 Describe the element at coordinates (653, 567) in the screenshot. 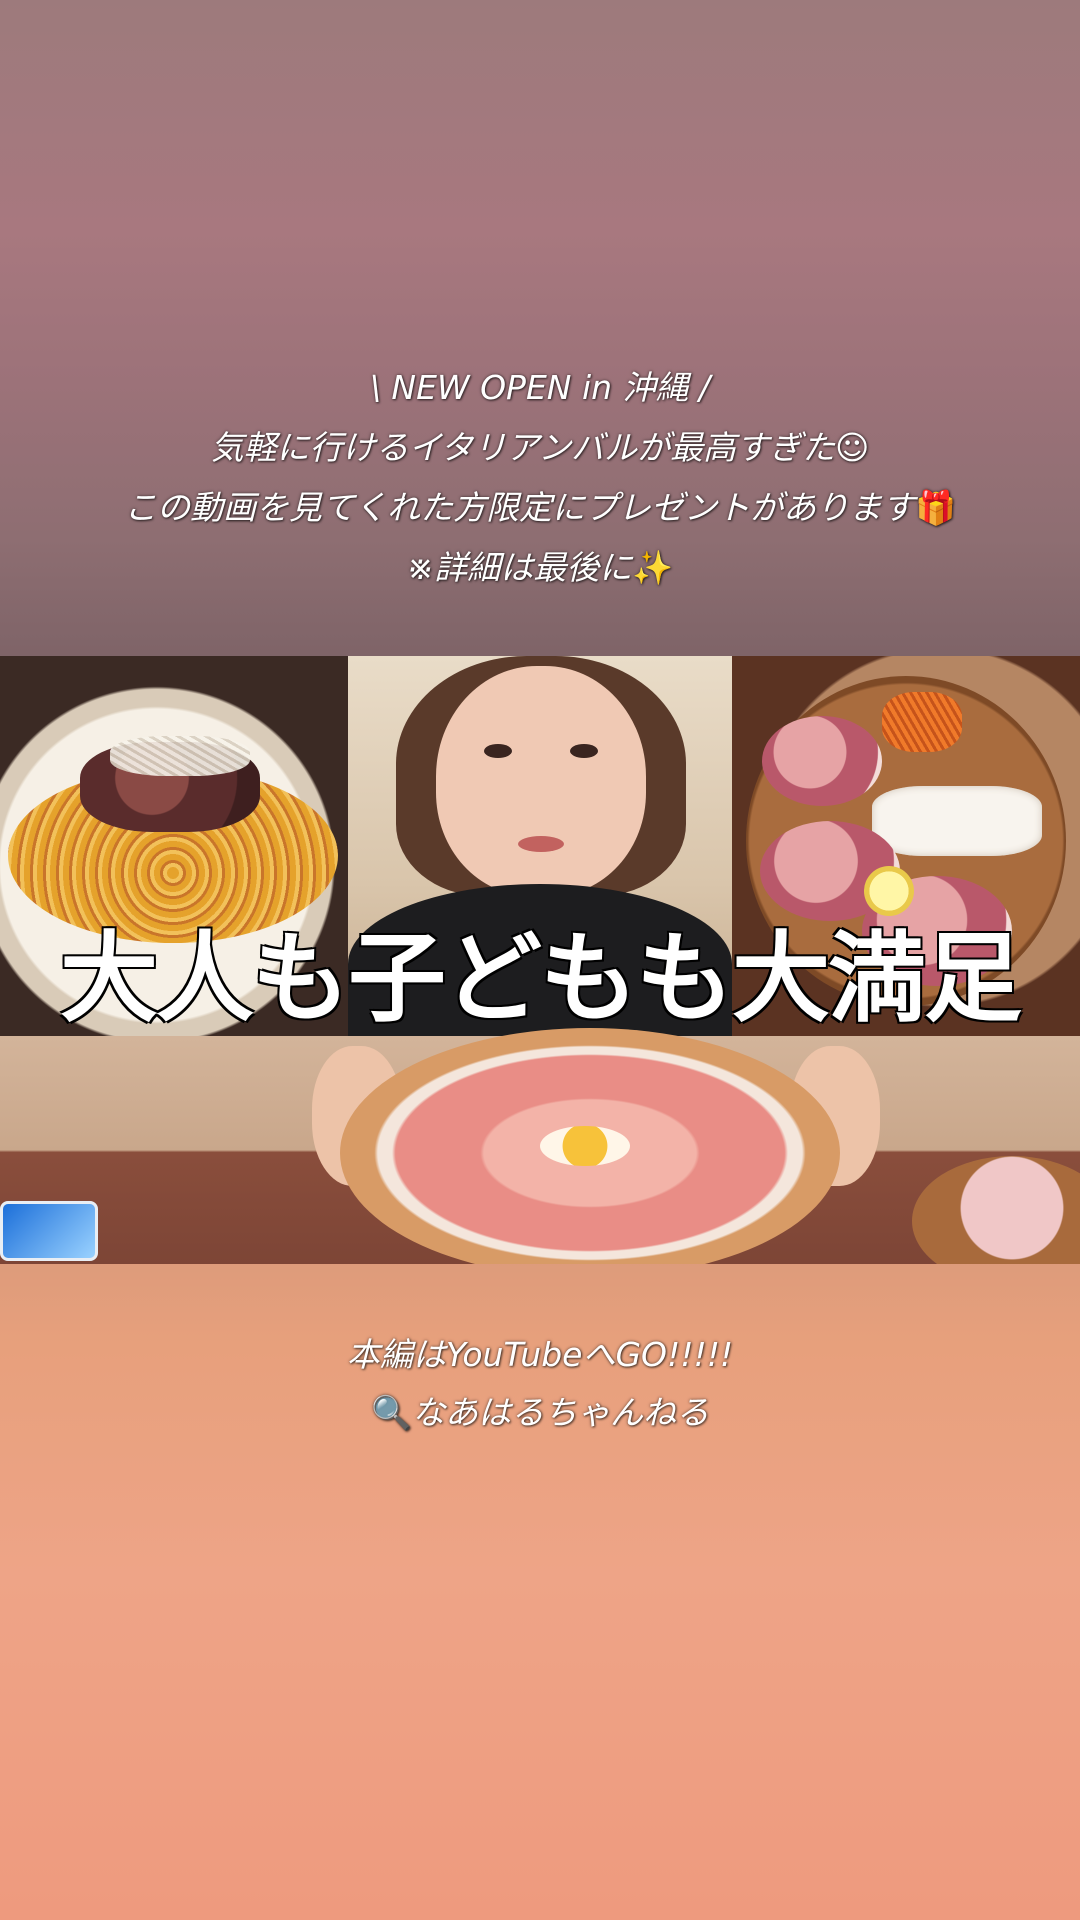

I see `sparkles-emoji-icon: ✨` at that location.